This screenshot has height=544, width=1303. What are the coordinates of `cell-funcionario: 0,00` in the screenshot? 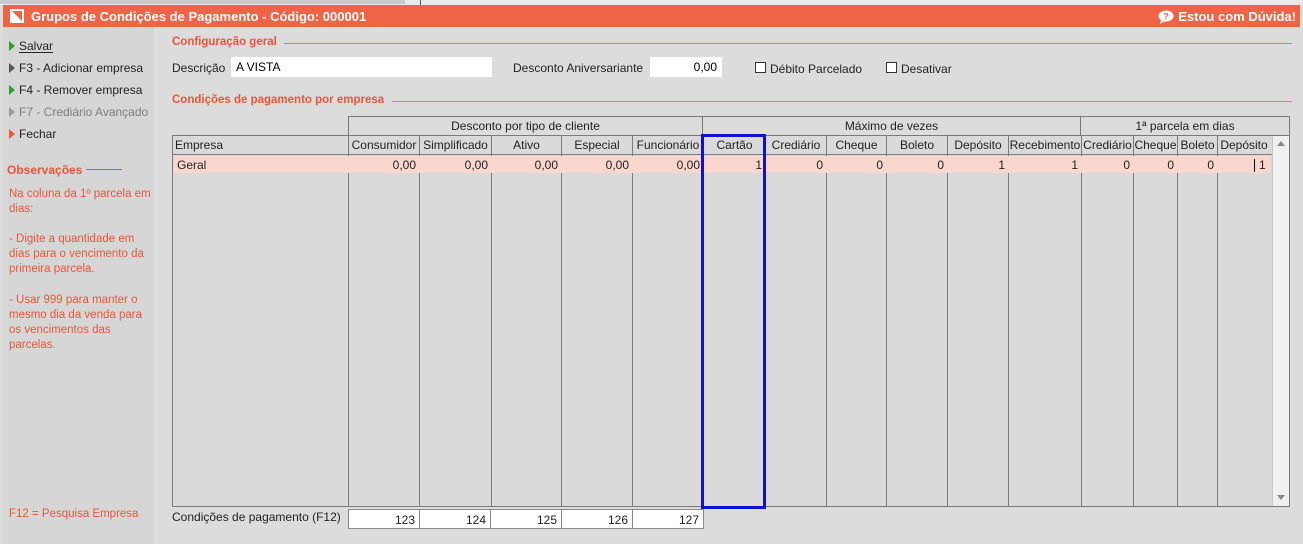 It's located at (668, 165).